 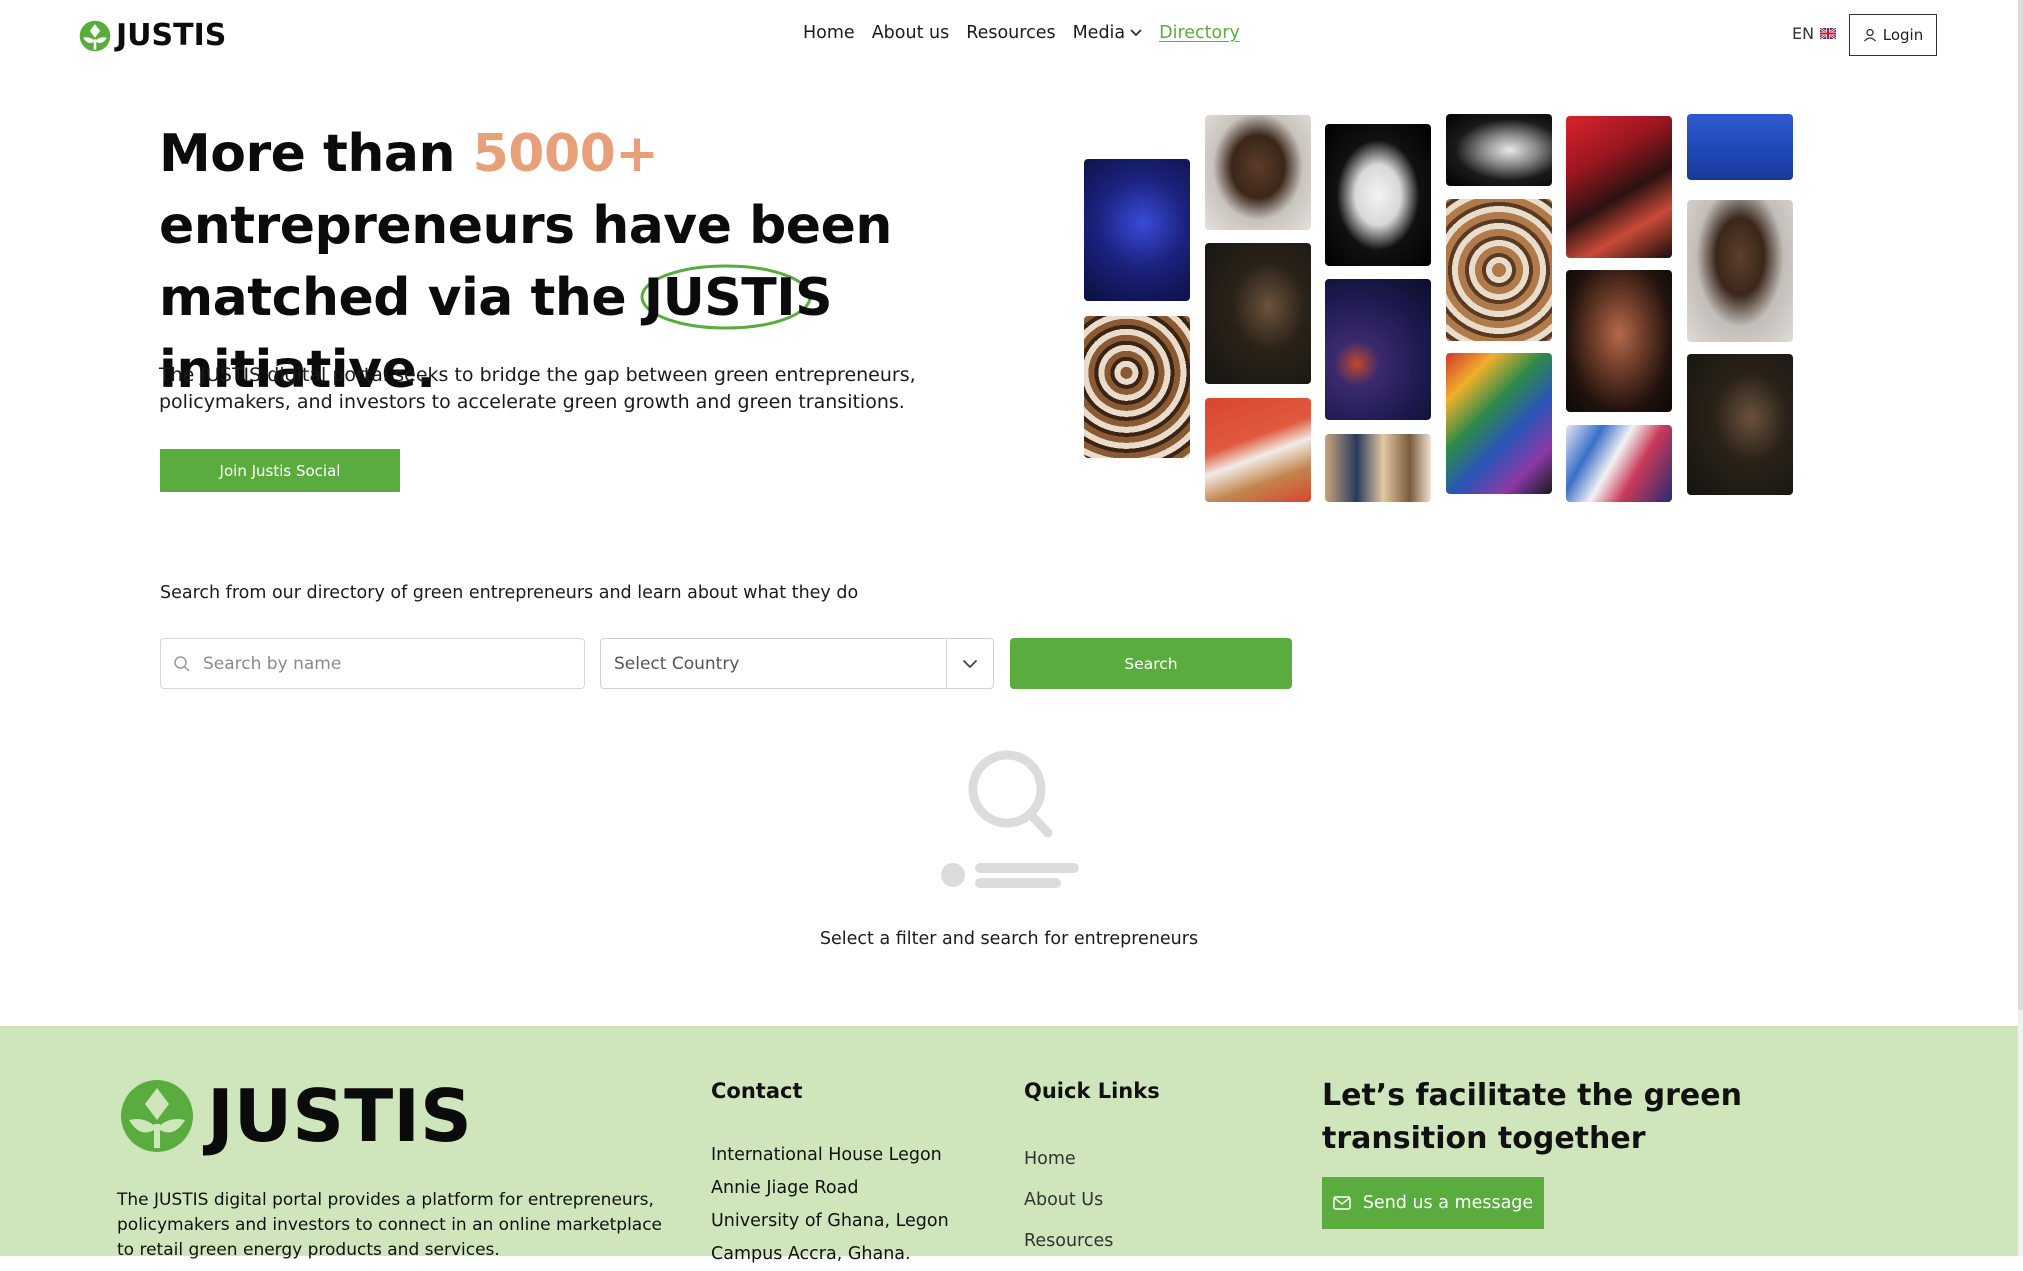 What do you see at coordinates (1010, 33) in the screenshot?
I see `nav-resources: Resources` at bounding box center [1010, 33].